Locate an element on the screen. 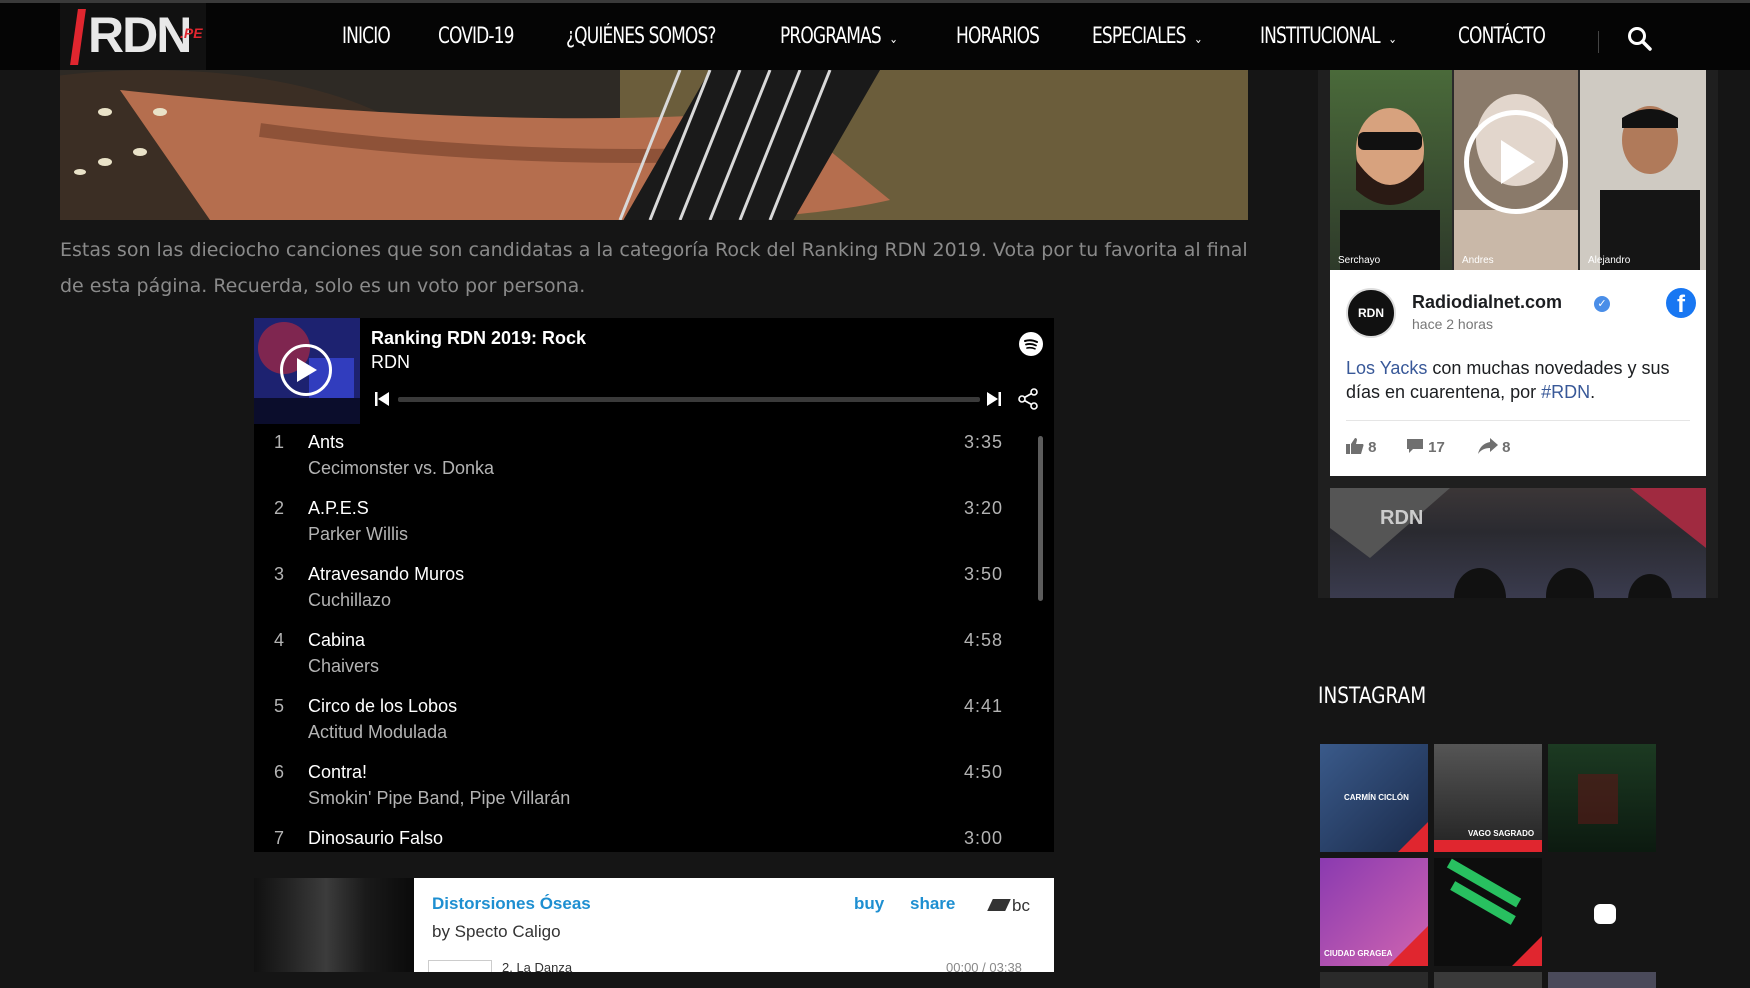  logo-bar is located at coordinates (78, 37).